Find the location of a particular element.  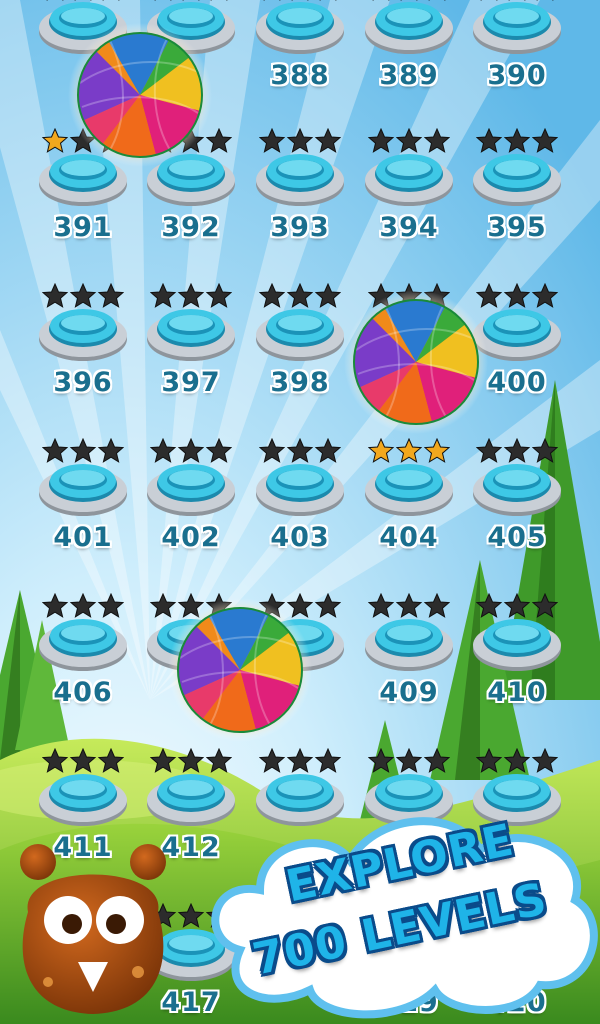

level-button: 404 is located at coordinates (409, 513).